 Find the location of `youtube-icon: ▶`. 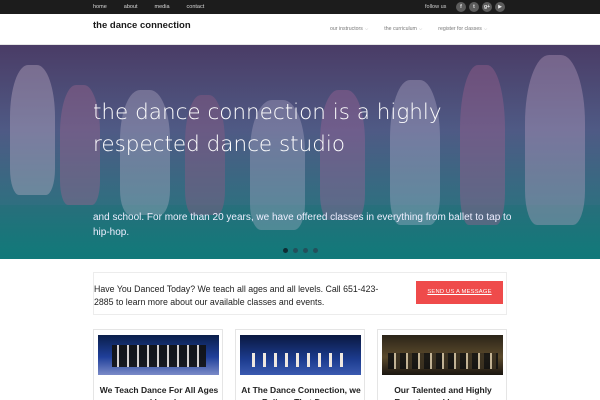

youtube-icon: ▶ is located at coordinates (500, 7).